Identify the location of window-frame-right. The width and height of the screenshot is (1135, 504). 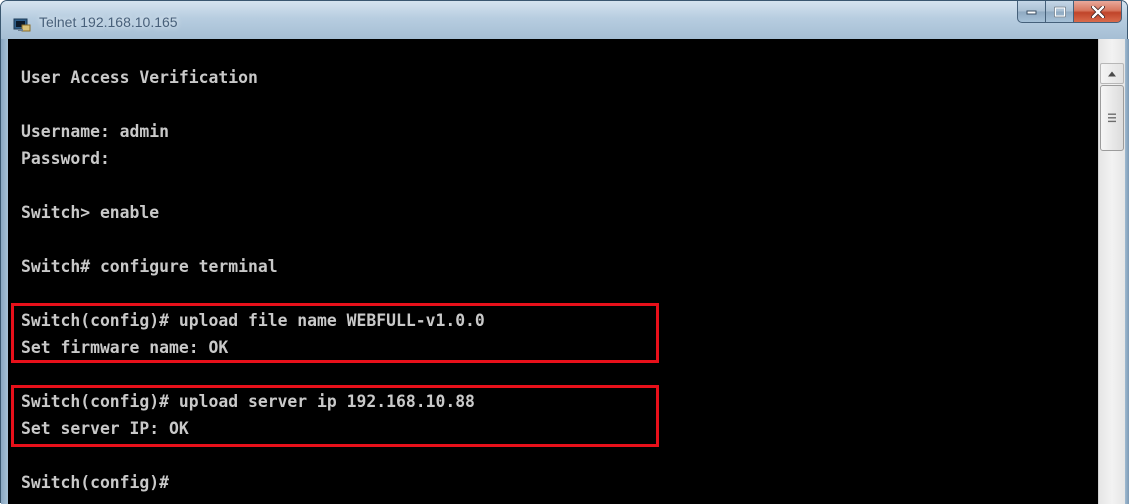
(1127, 271).